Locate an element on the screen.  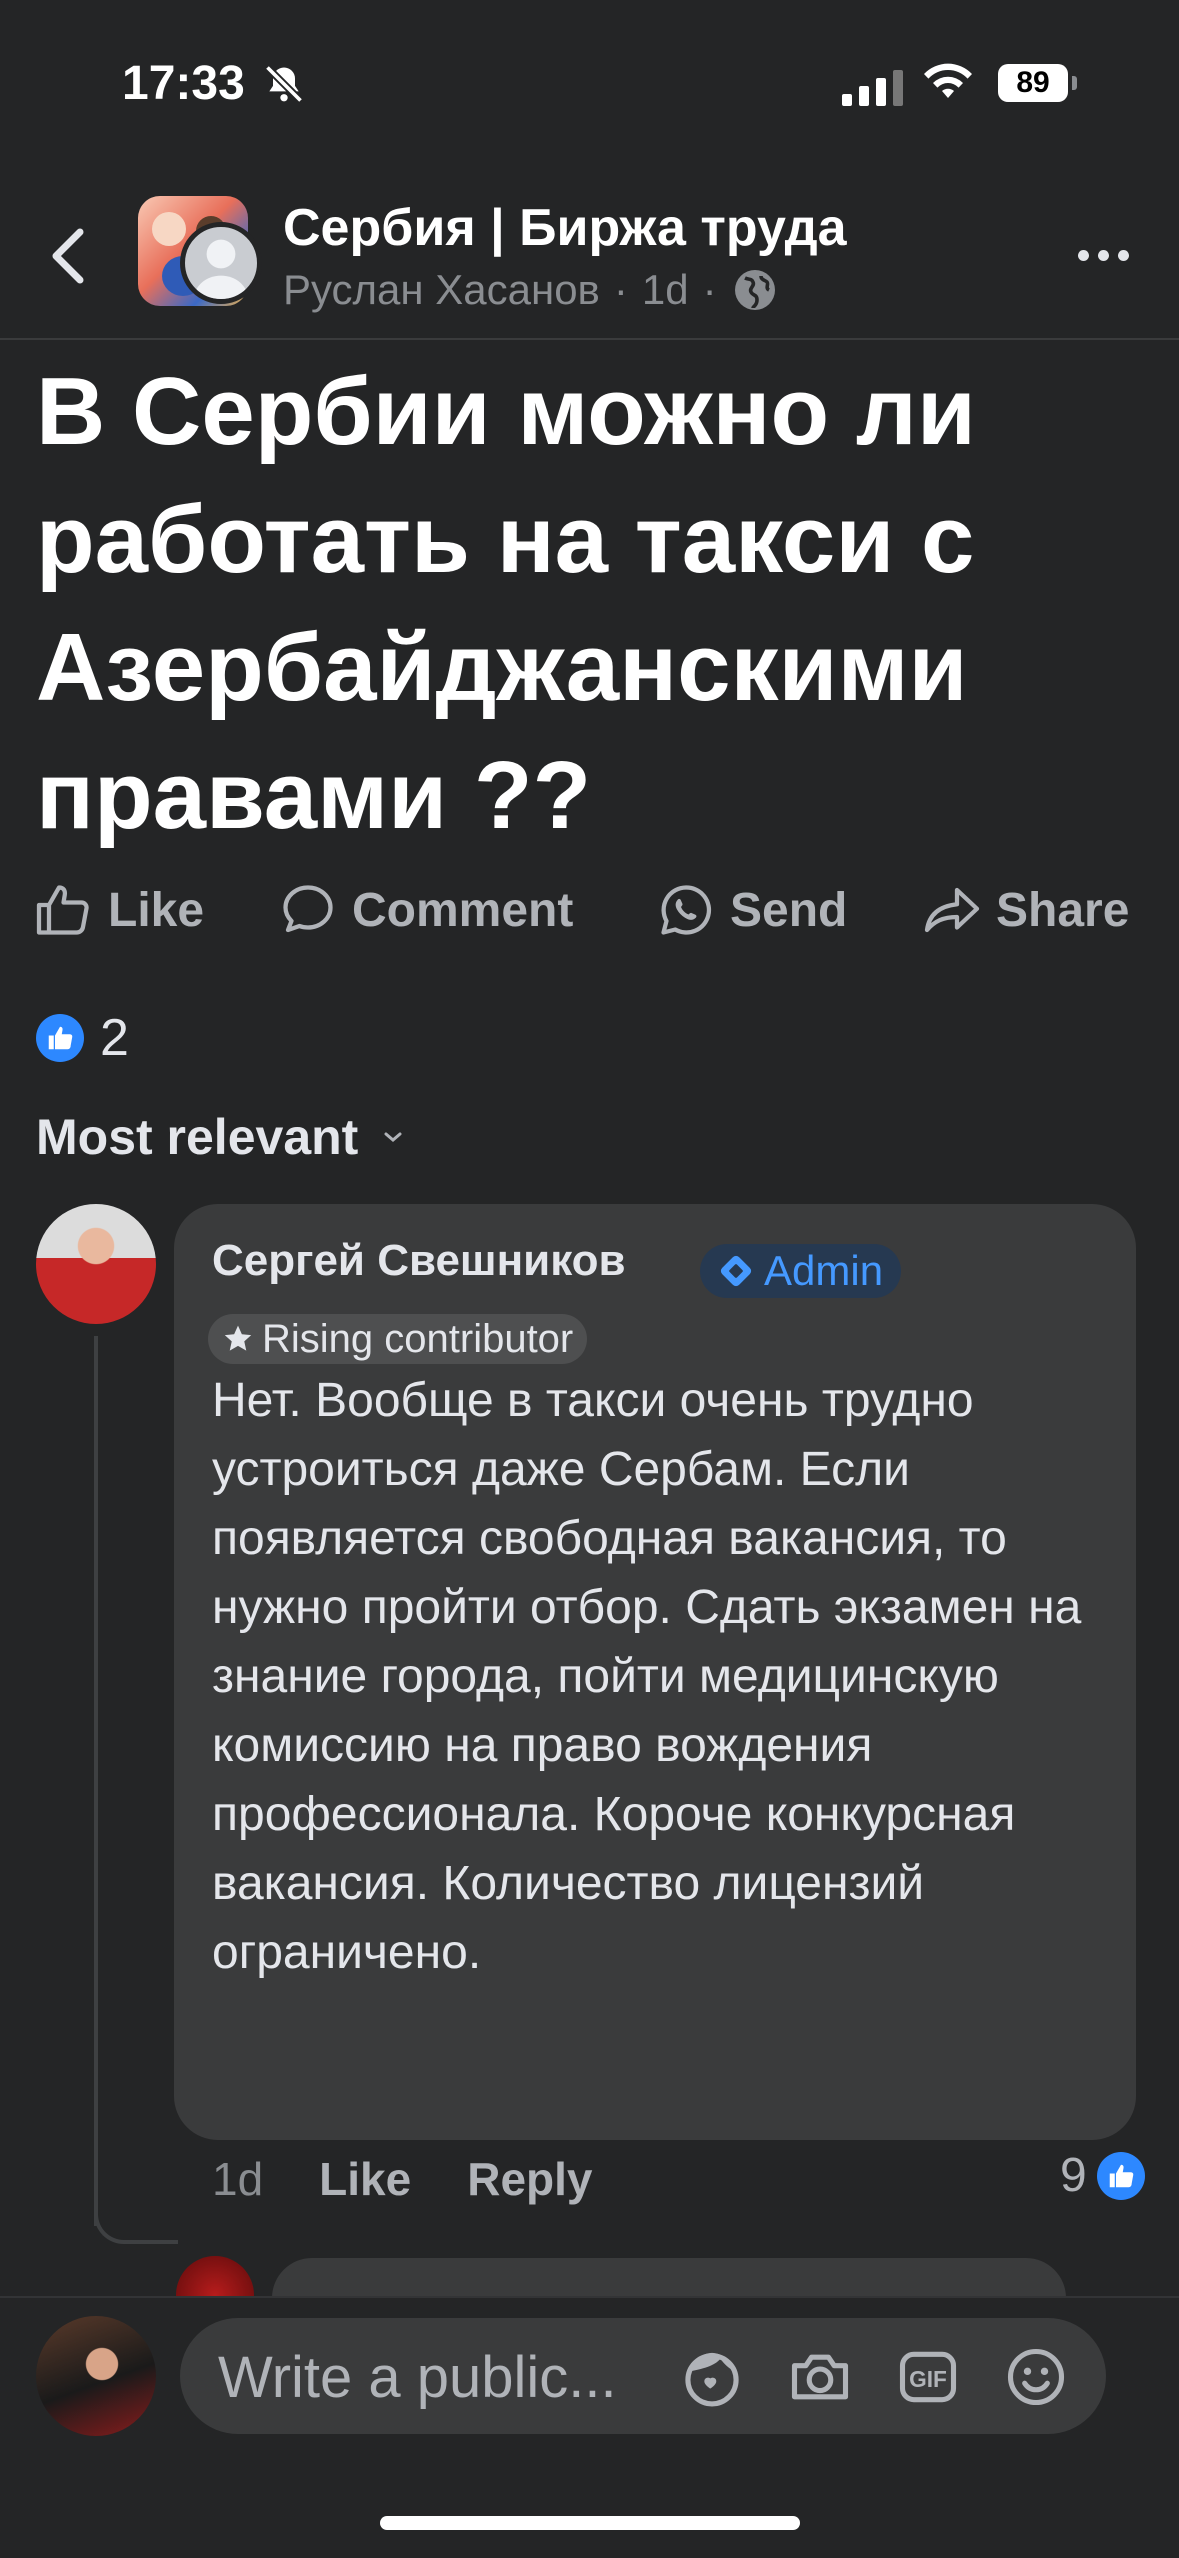
sort-label: Most relevant is located at coordinates (197, 1137).